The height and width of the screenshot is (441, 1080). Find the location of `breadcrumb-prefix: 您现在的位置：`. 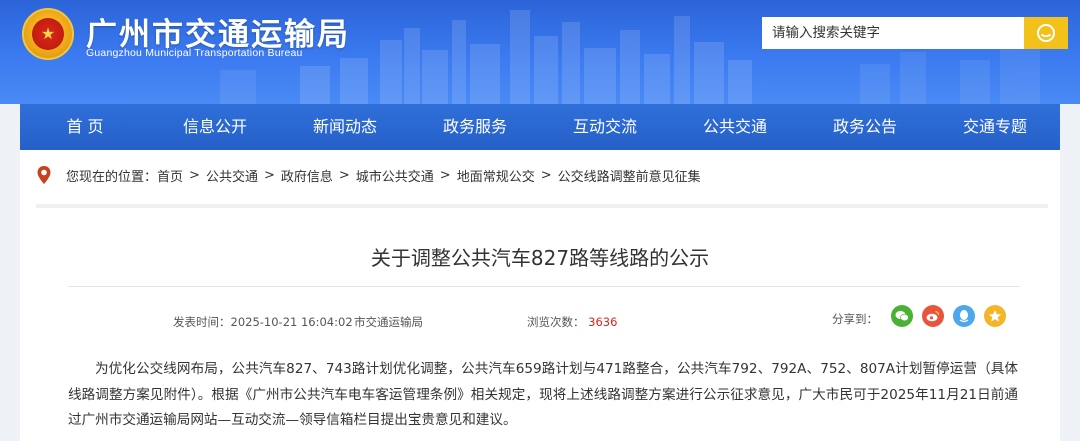

breadcrumb-prefix: 您现在的位置： is located at coordinates (112, 177).